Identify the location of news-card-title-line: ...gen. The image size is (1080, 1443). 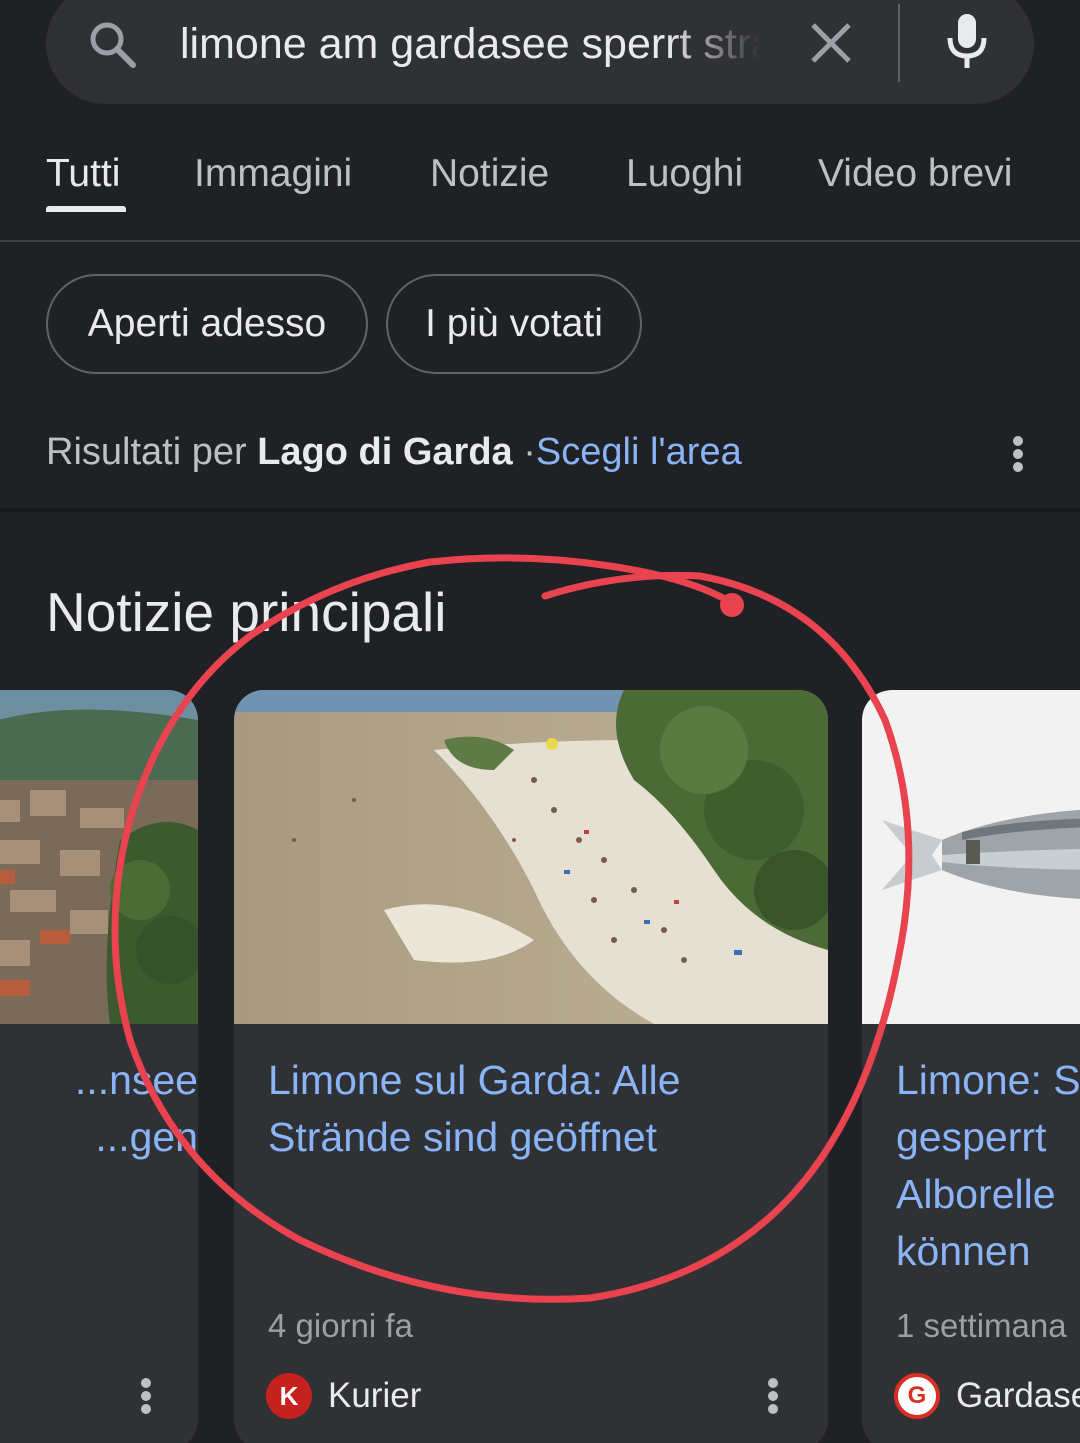
(146, 1137).